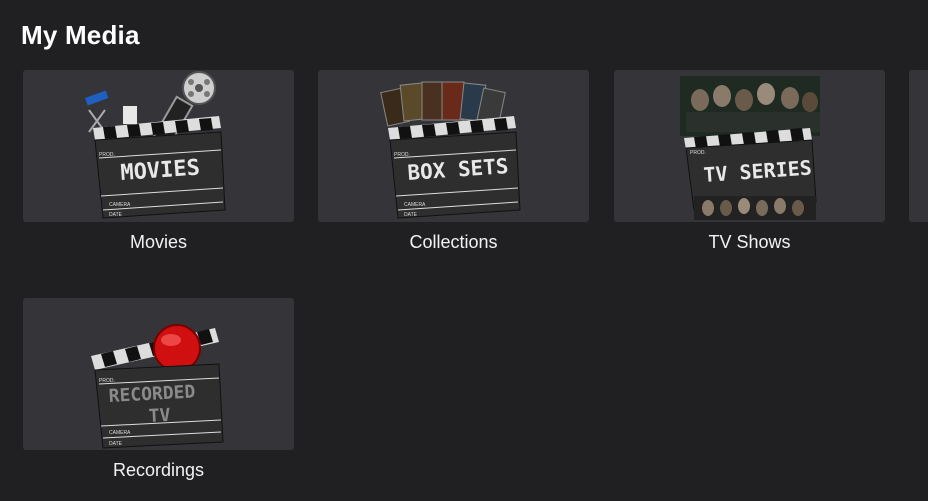 The width and height of the screenshot is (928, 501). What do you see at coordinates (749, 242) in the screenshot?
I see `library-label-tv-shows: TV Shows` at bounding box center [749, 242].